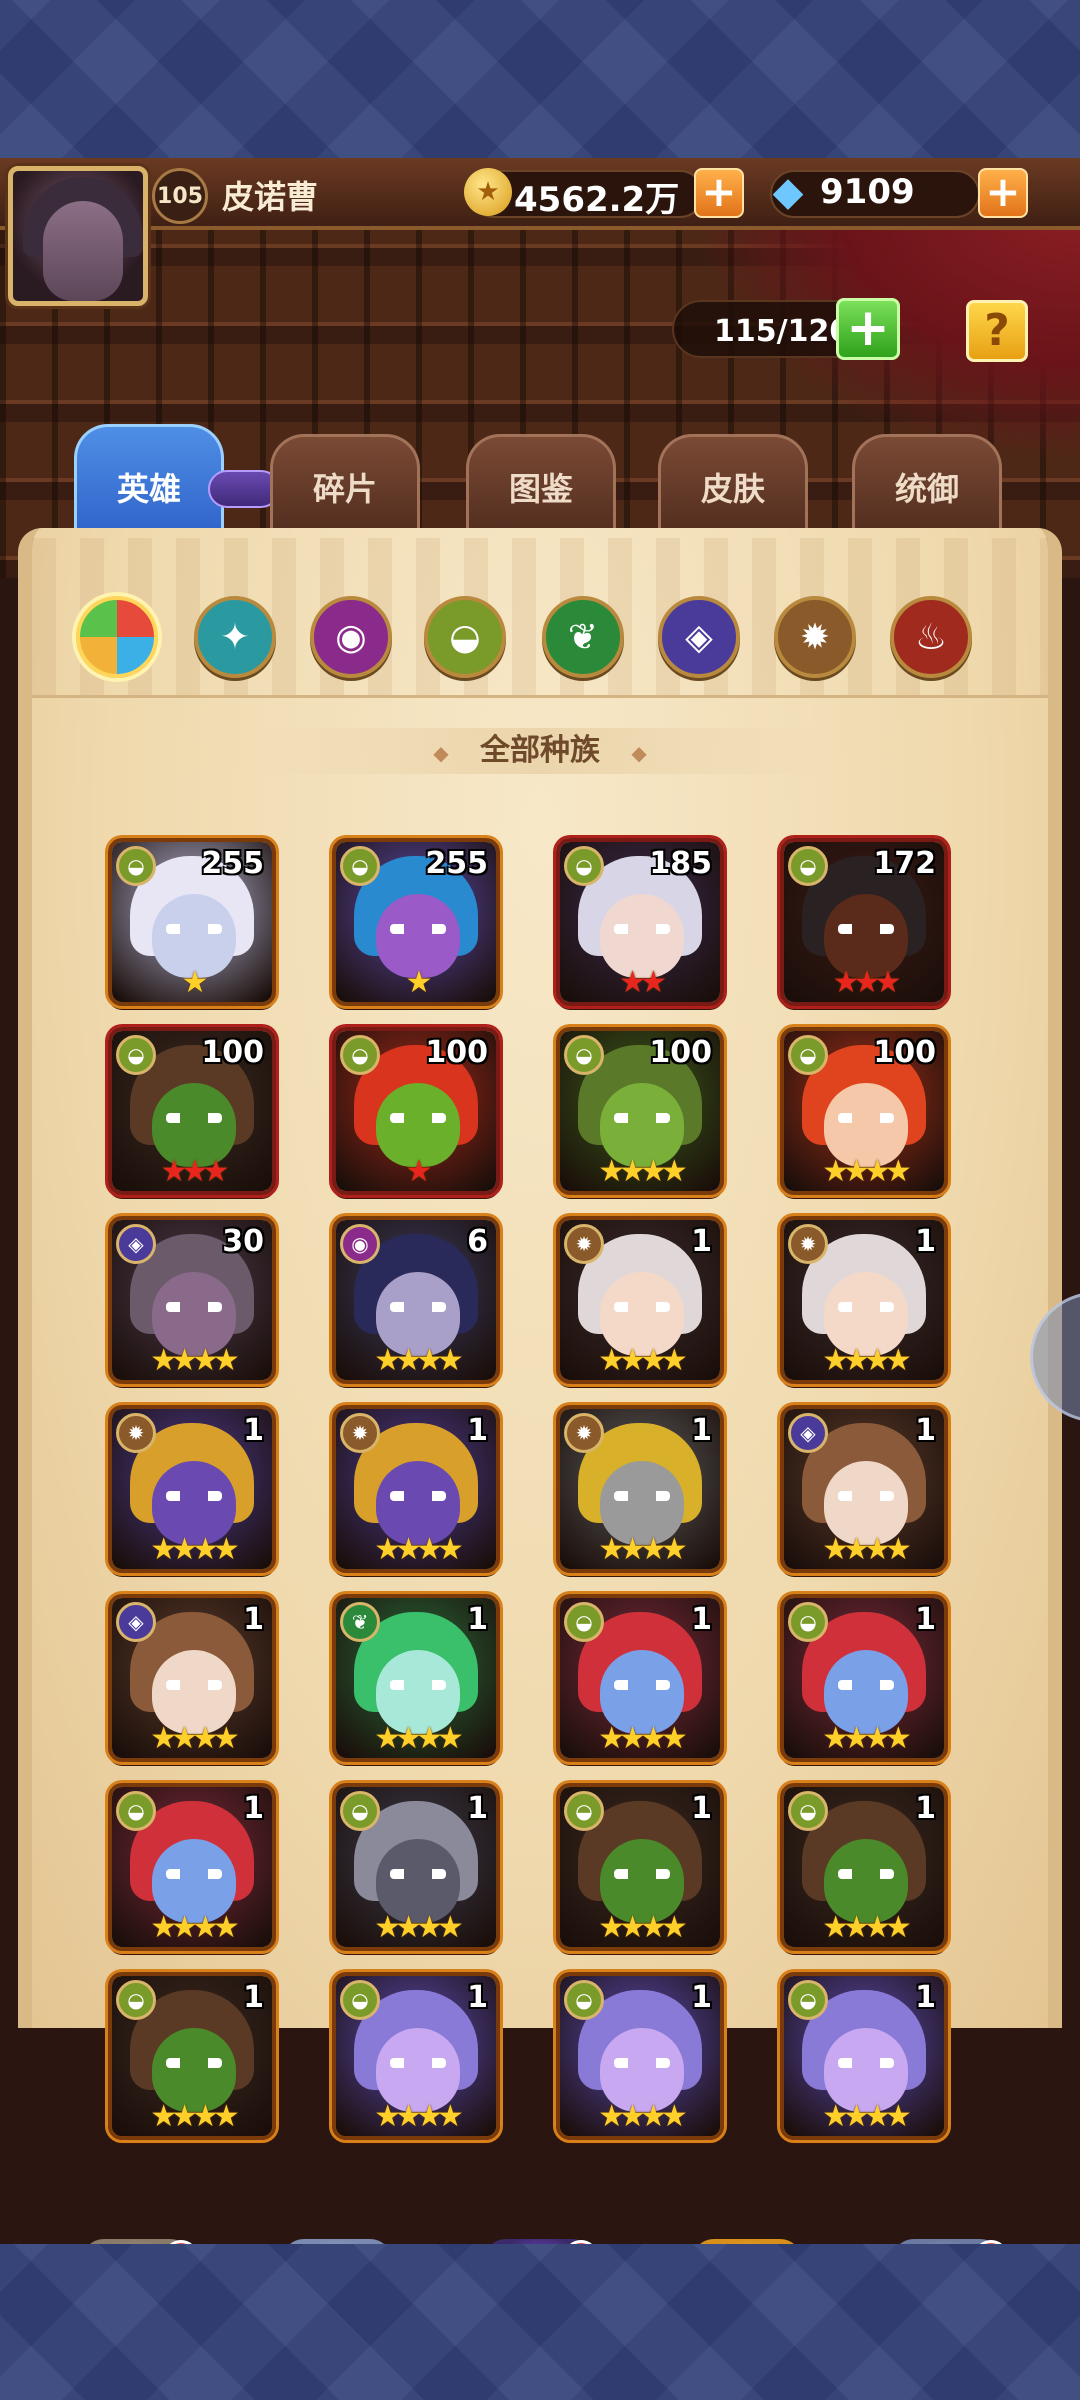 The image size is (1080, 2400). Describe the element at coordinates (867, 192) in the screenshot. I see `gem-amount: 9109` at that location.